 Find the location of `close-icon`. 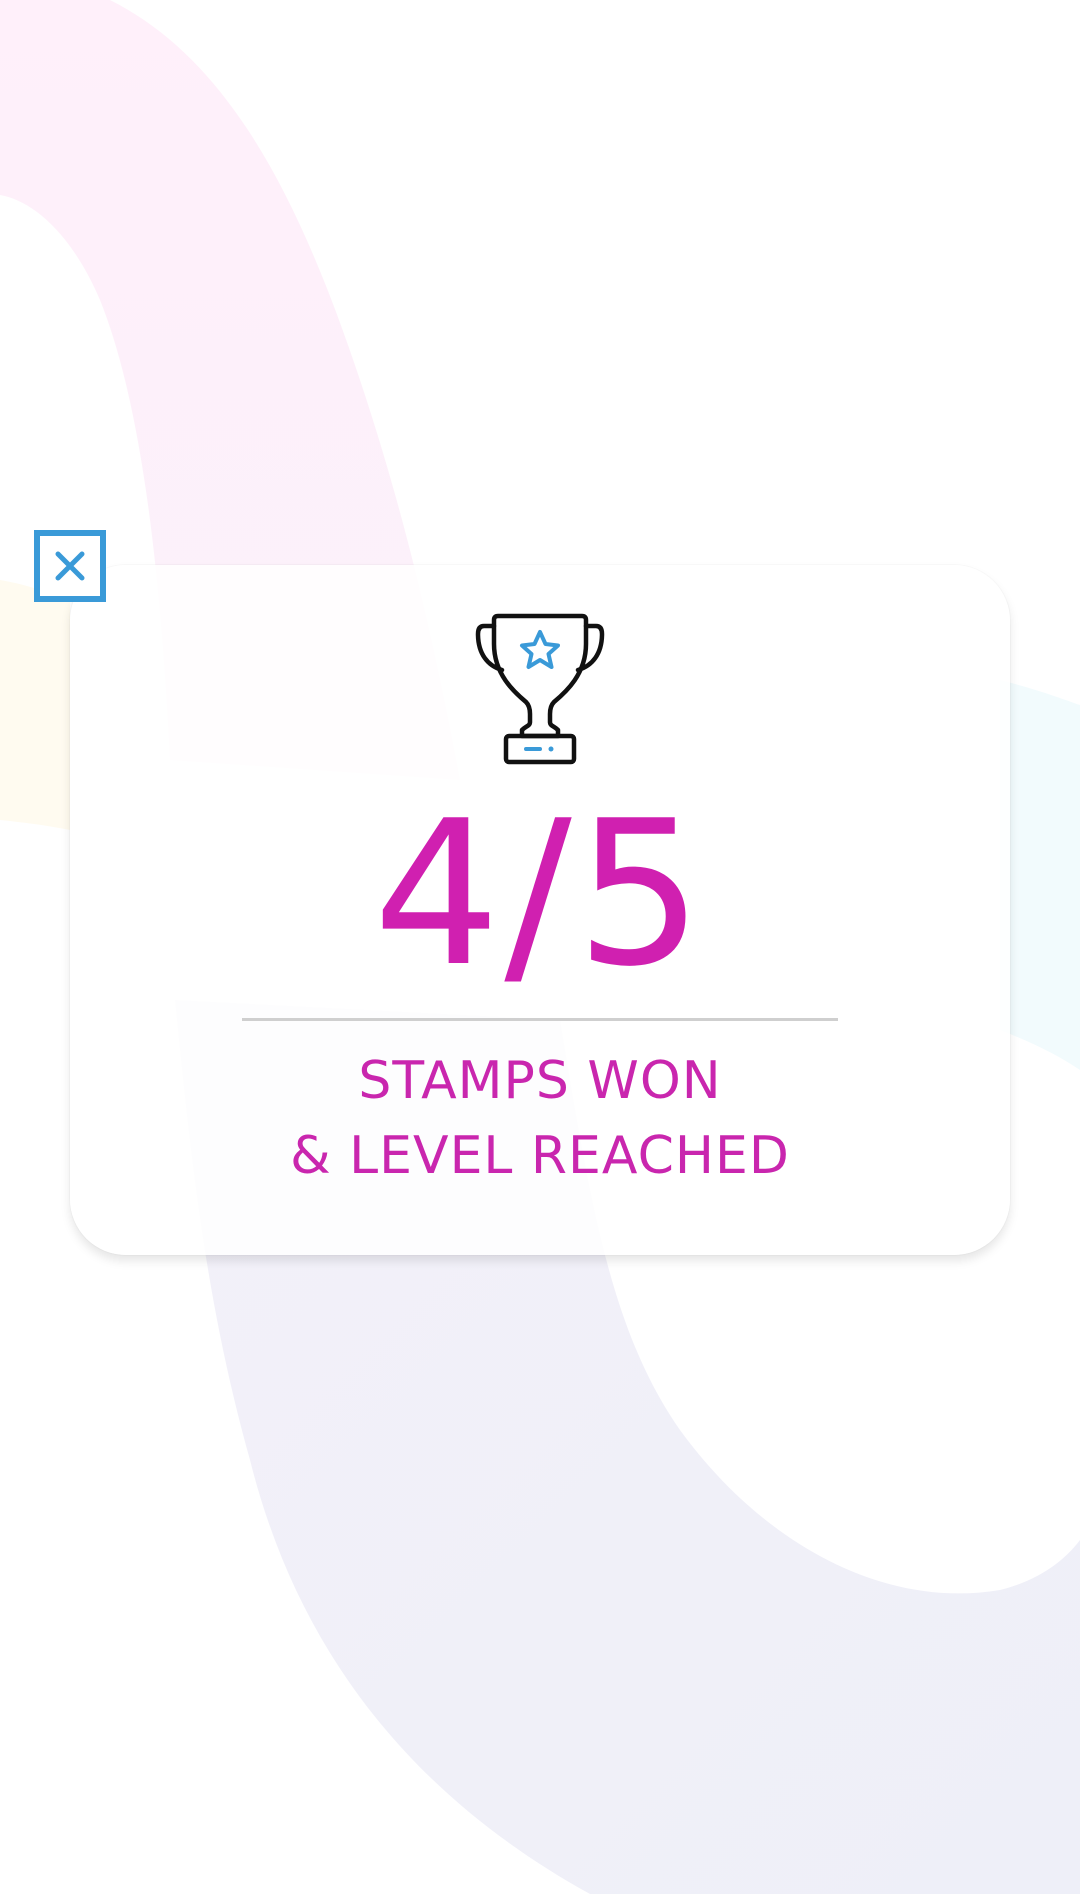

close-icon is located at coordinates (70, 566).